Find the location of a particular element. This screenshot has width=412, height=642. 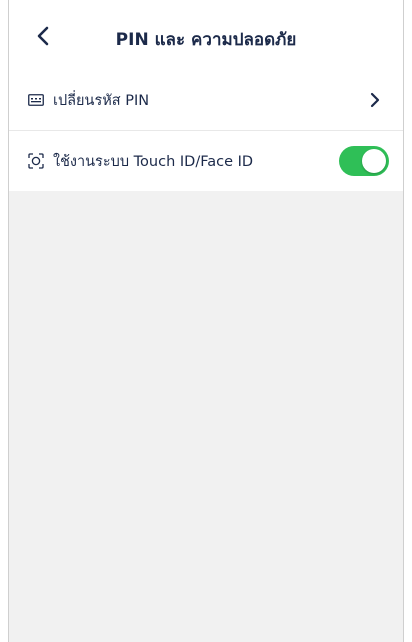

face-scan-icon is located at coordinates (36, 161).